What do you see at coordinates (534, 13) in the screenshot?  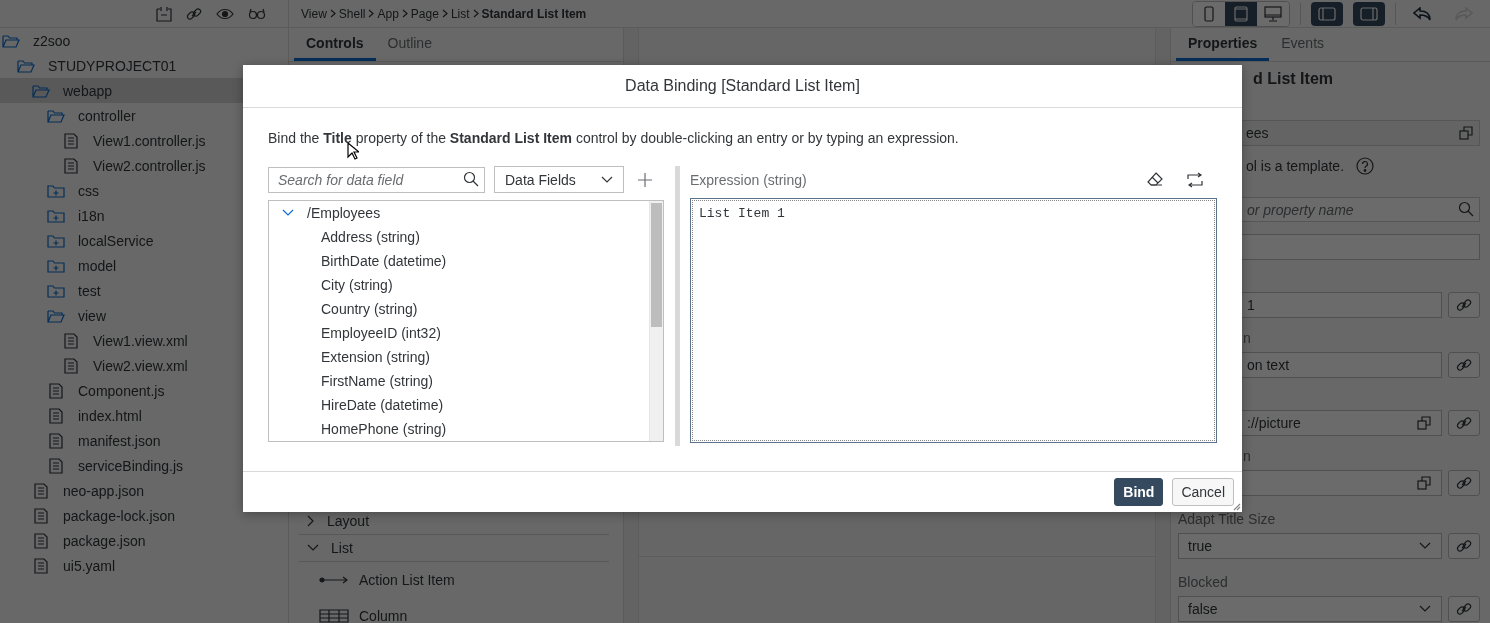 I see `breadcrumb-link: Standard List Item` at bounding box center [534, 13].